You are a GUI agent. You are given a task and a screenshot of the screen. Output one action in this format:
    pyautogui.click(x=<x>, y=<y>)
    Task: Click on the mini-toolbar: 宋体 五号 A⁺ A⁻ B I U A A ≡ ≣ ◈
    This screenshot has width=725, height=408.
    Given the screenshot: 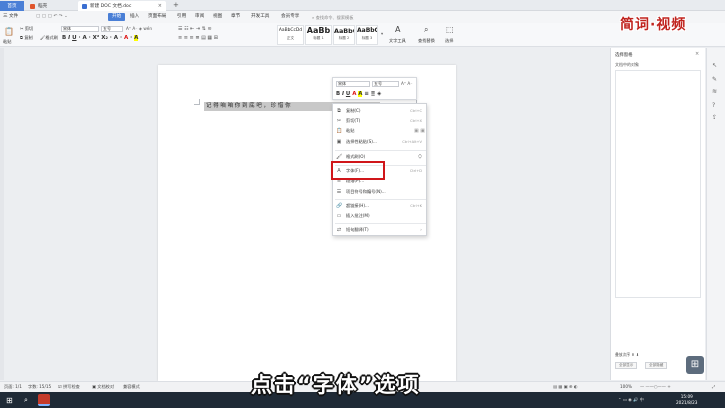 What is the action you would take?
    pyautogui.click(x=374, y=88)
    